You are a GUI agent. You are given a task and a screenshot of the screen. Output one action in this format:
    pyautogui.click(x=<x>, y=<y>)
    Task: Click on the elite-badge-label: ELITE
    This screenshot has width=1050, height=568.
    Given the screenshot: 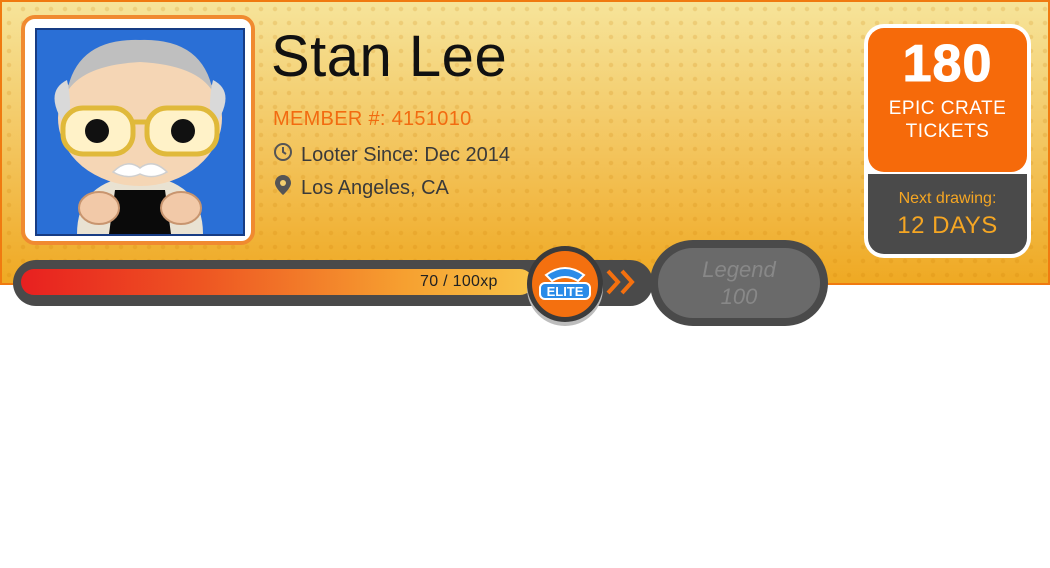 What is the action you would take?
    pyautogui.click(x=565, y=291)
    